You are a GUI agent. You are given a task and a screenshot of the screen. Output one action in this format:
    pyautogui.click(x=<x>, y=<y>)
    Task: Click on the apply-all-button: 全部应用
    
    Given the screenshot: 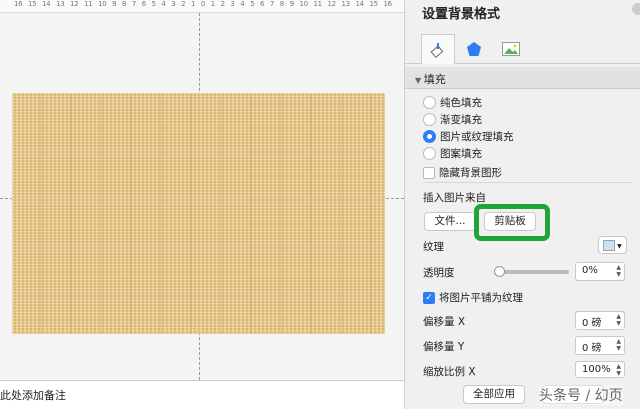 What is the action you would take?
    pyautogui.click(x=494, y=394)
    